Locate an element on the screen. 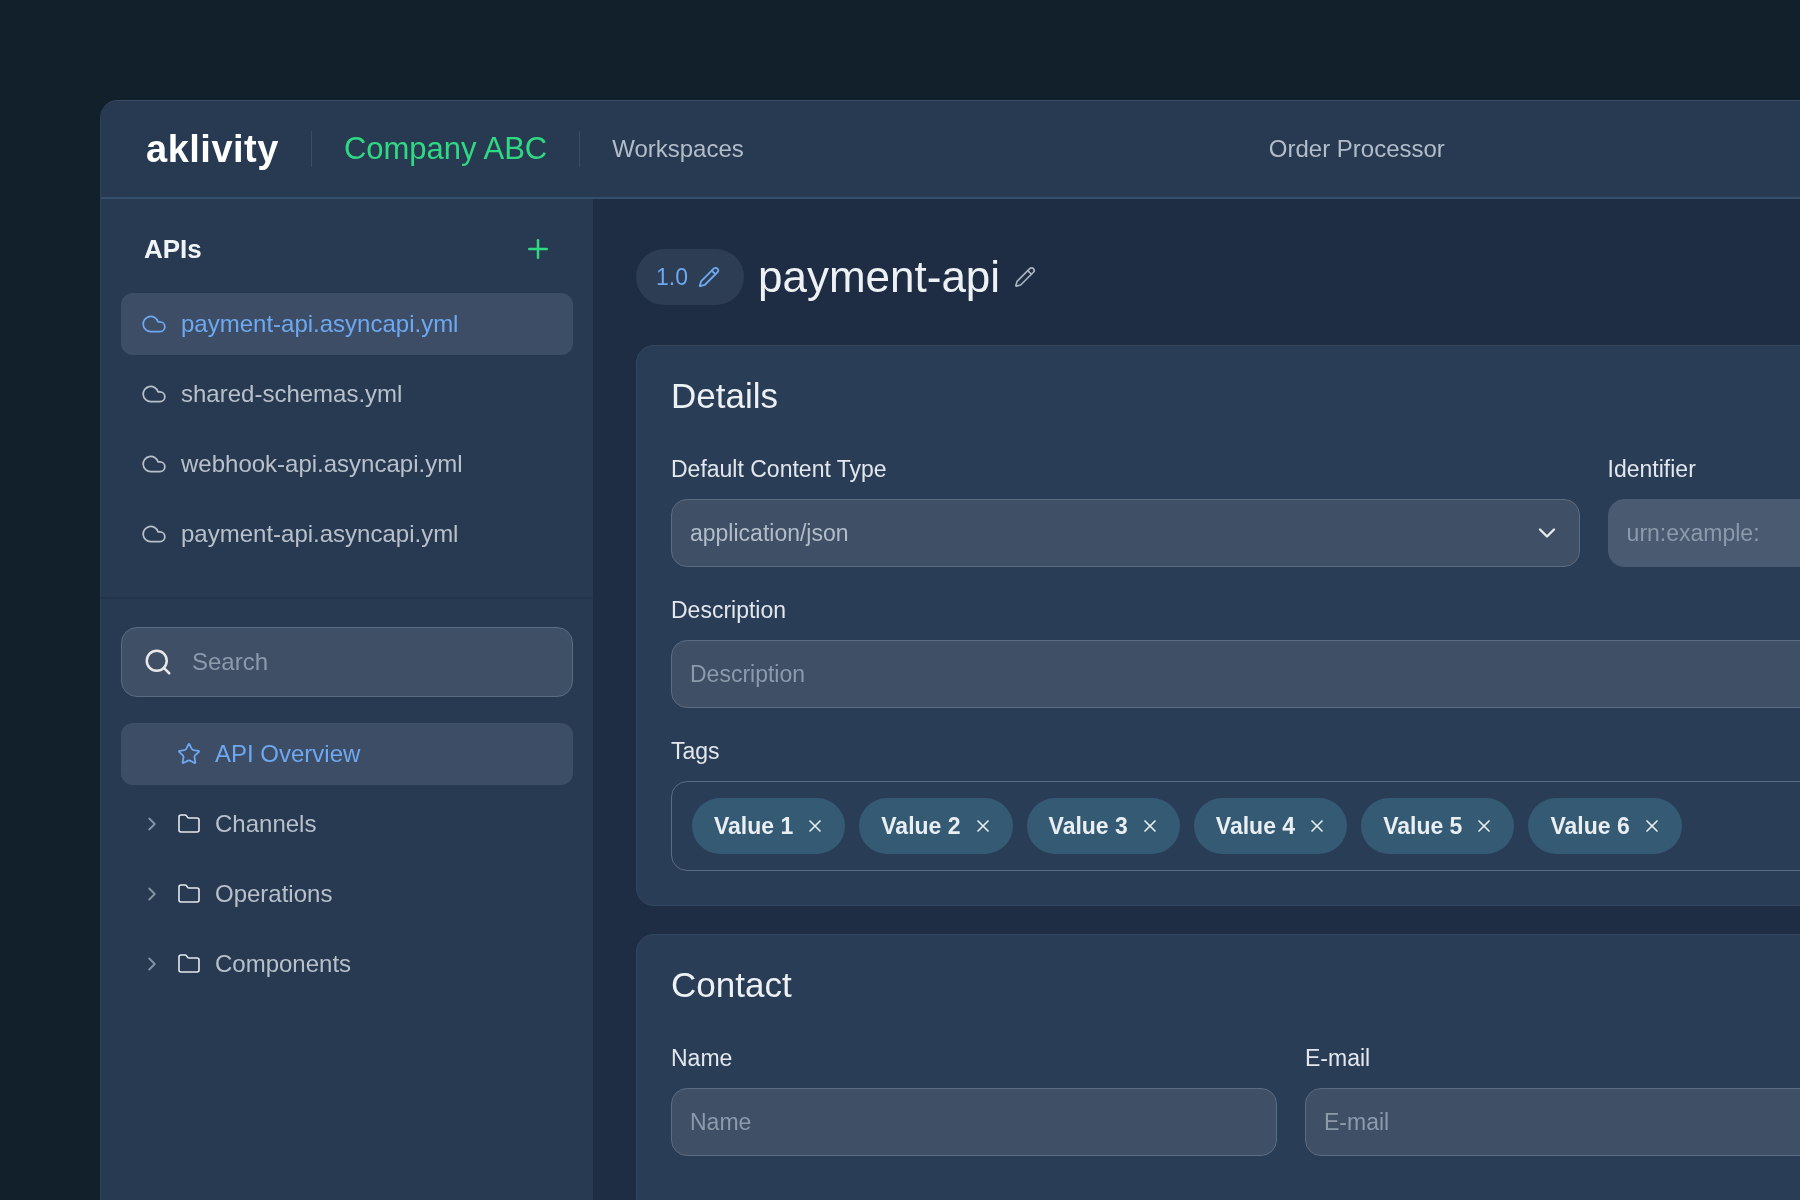 The image size is (1800, 1200). api-title: payment-api is located at coordinates (879, 277).